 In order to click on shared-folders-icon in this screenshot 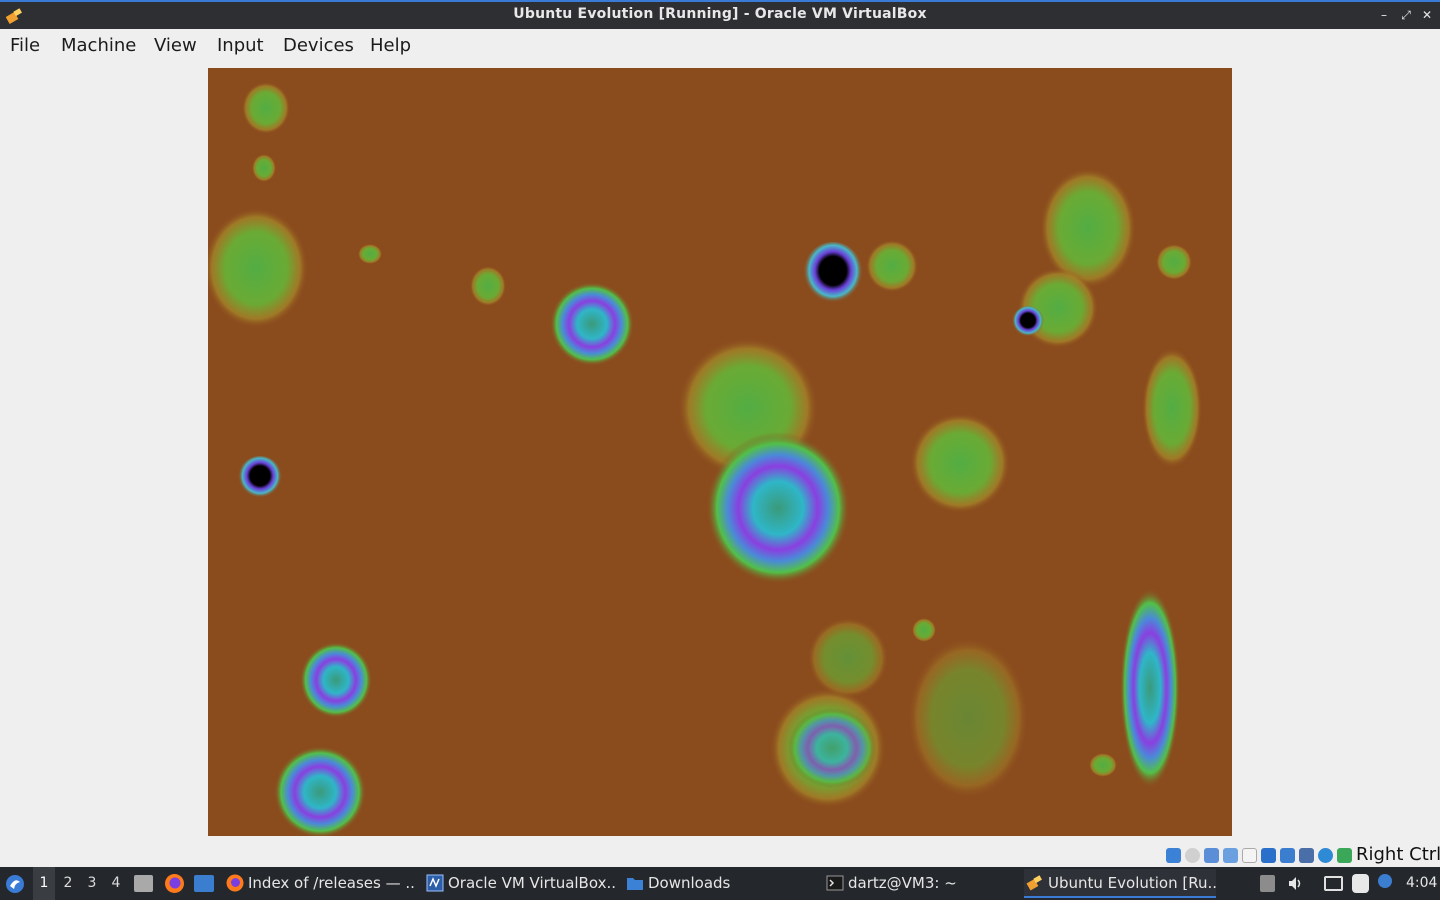, I will do `click(1268, 855)`.